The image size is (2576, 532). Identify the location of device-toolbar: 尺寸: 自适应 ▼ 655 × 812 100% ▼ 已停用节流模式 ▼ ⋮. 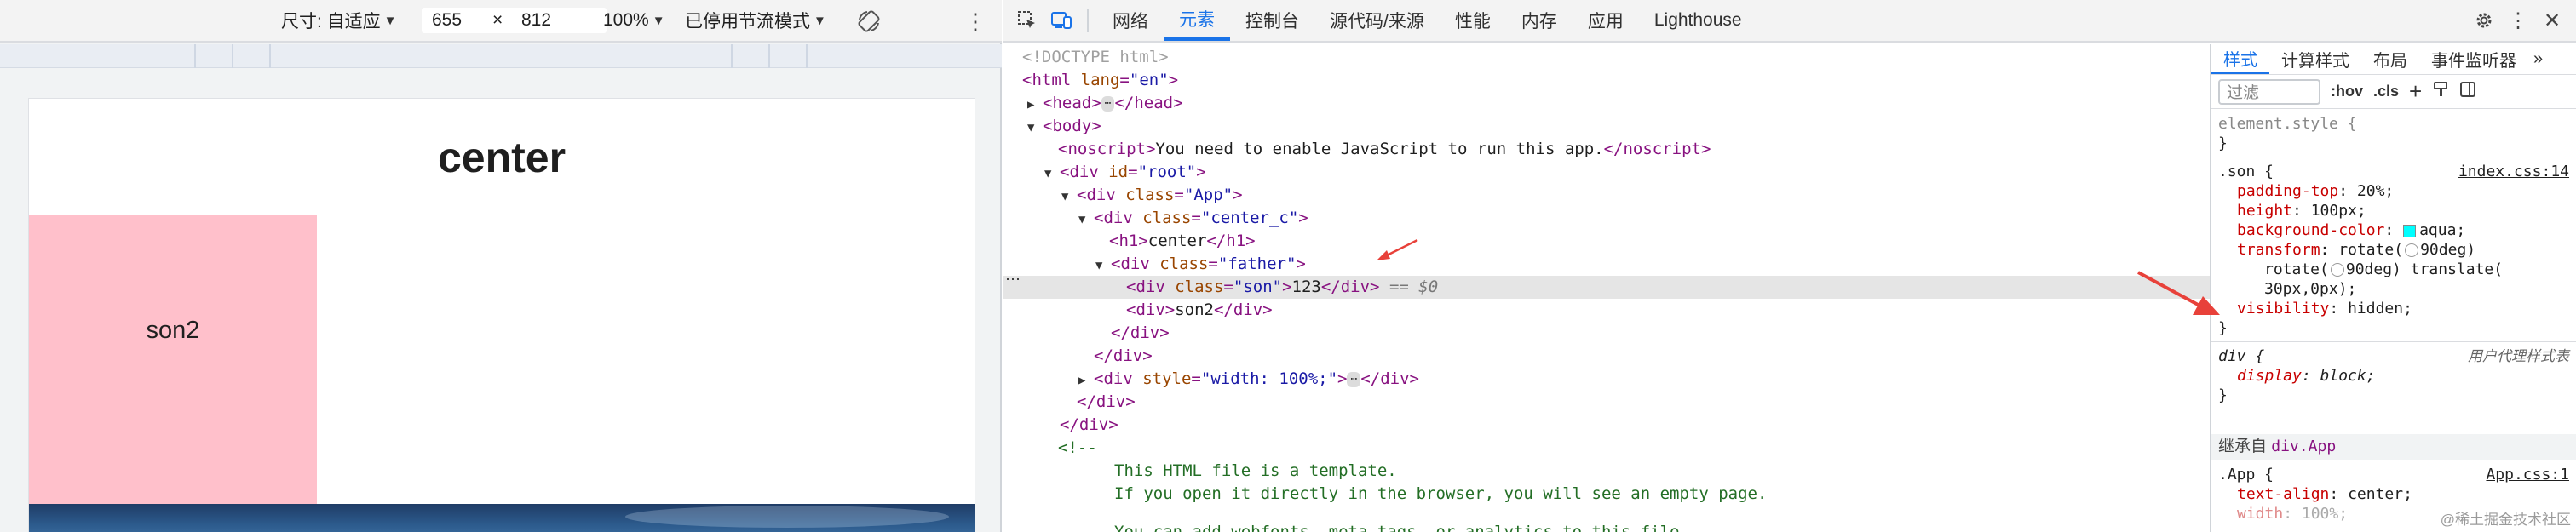
(501, 21).